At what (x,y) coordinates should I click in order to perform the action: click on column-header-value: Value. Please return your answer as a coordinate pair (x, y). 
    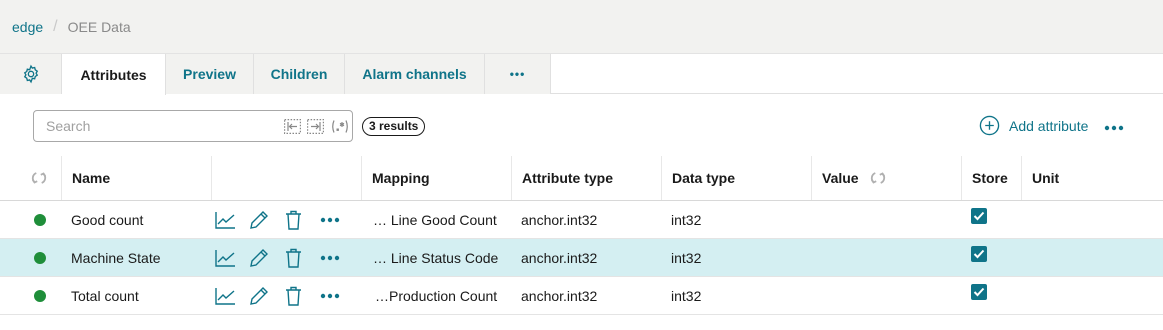
    Looking at the image, I should click on (886, 178).